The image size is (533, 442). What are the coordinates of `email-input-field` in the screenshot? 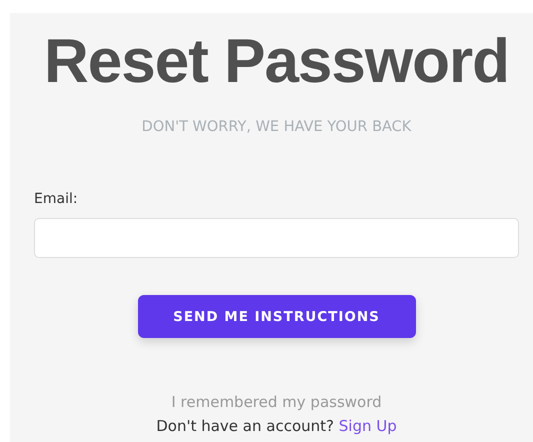 It's located at (276, 238).